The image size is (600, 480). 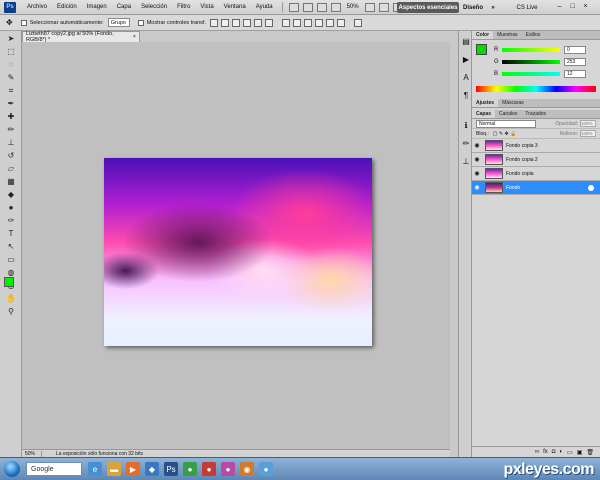 I want to click on google-search-box: Google, so click(x=54, y=469).